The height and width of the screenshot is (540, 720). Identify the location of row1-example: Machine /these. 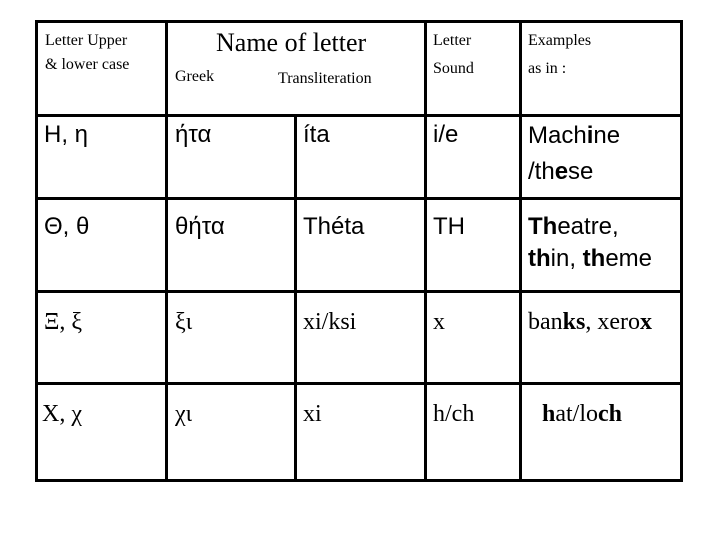
(574, 154).